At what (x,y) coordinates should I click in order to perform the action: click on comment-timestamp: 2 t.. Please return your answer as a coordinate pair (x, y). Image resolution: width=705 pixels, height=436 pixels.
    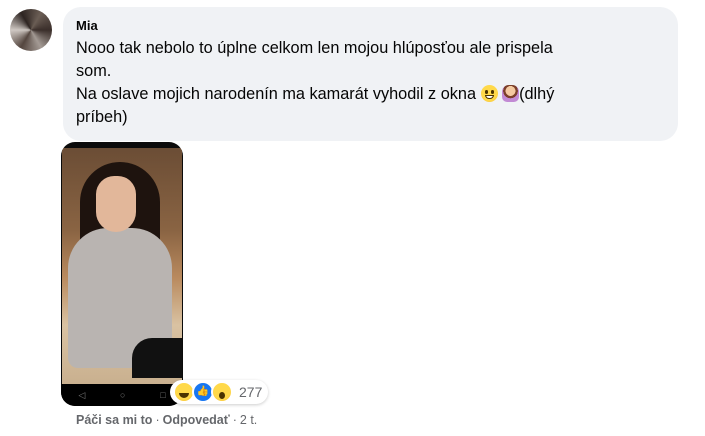
    Looking at the image, I should click on (248, 420).